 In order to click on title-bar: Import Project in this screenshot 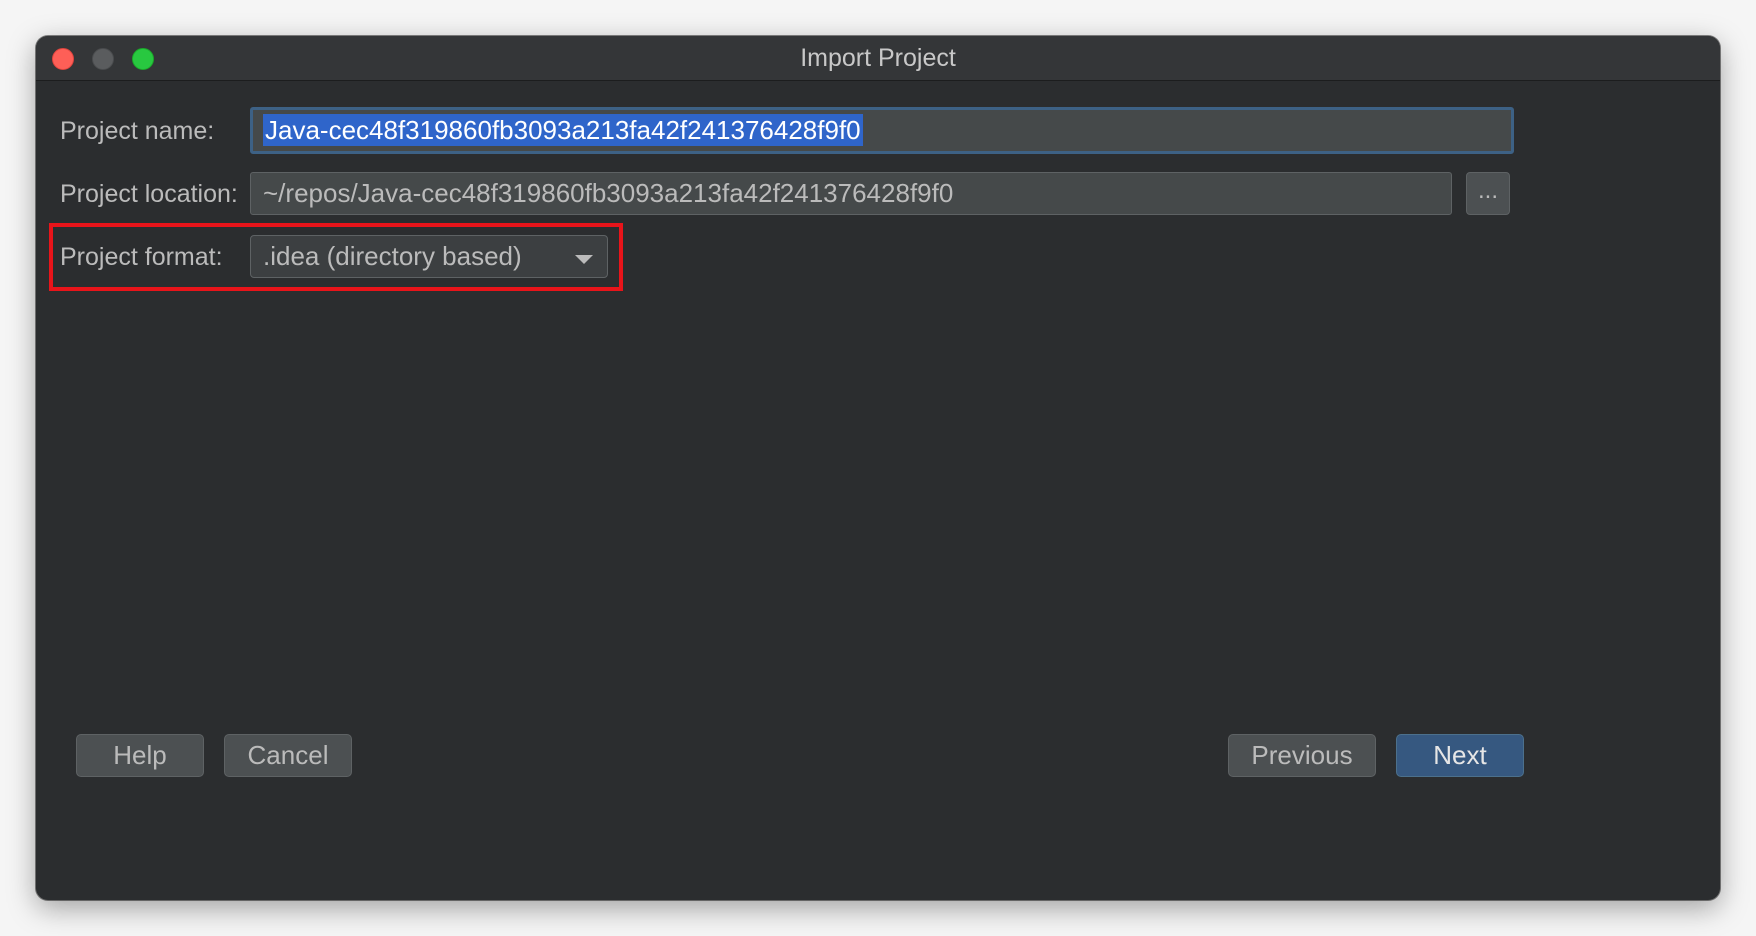, I will do `click(878, 58)`.